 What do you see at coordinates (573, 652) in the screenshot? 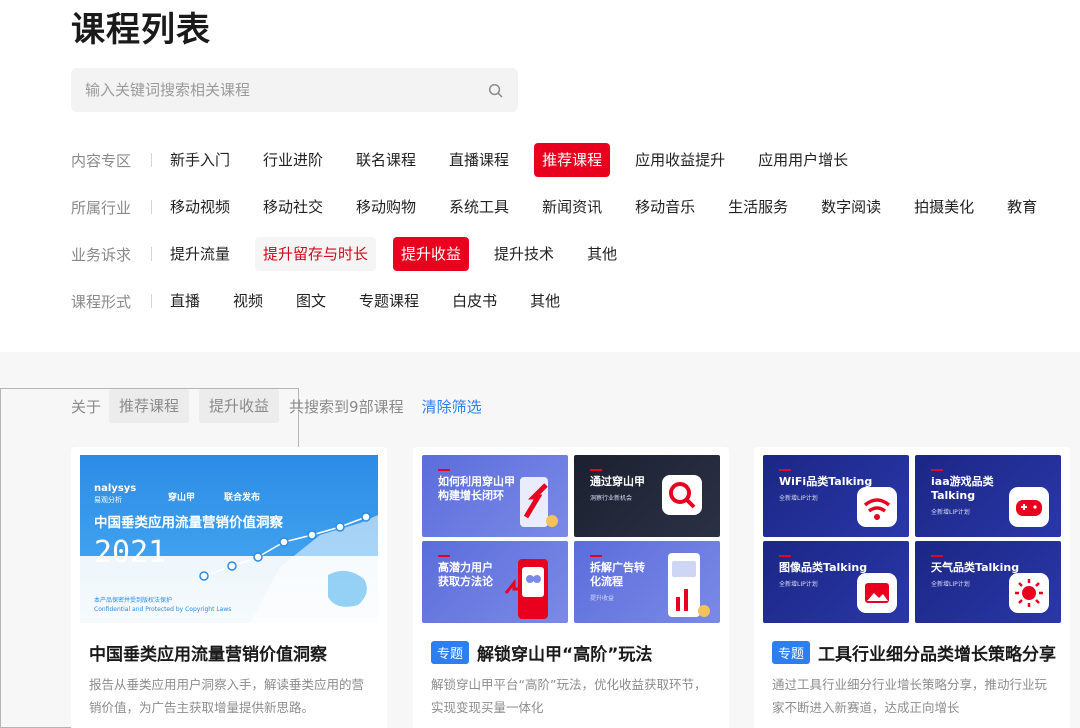
I see `course-title: 专题 解锁穿山甲“高阶”玩法` at bounding box center [573, 652].